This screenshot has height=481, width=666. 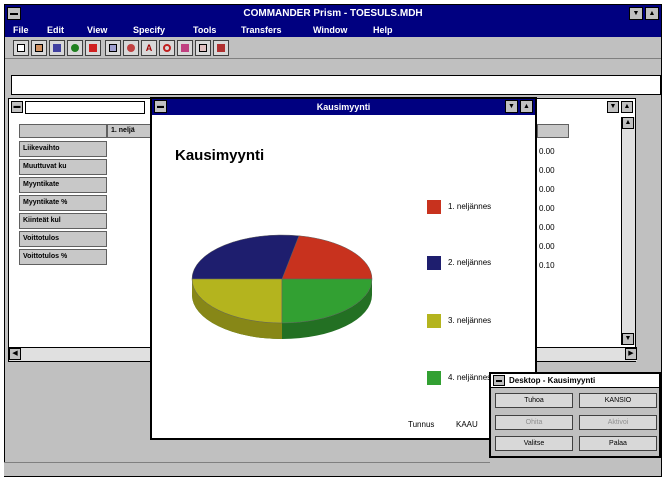 I want to click on dialog-title: Desktop - Kausimyynti, so click(x=552, y=380).